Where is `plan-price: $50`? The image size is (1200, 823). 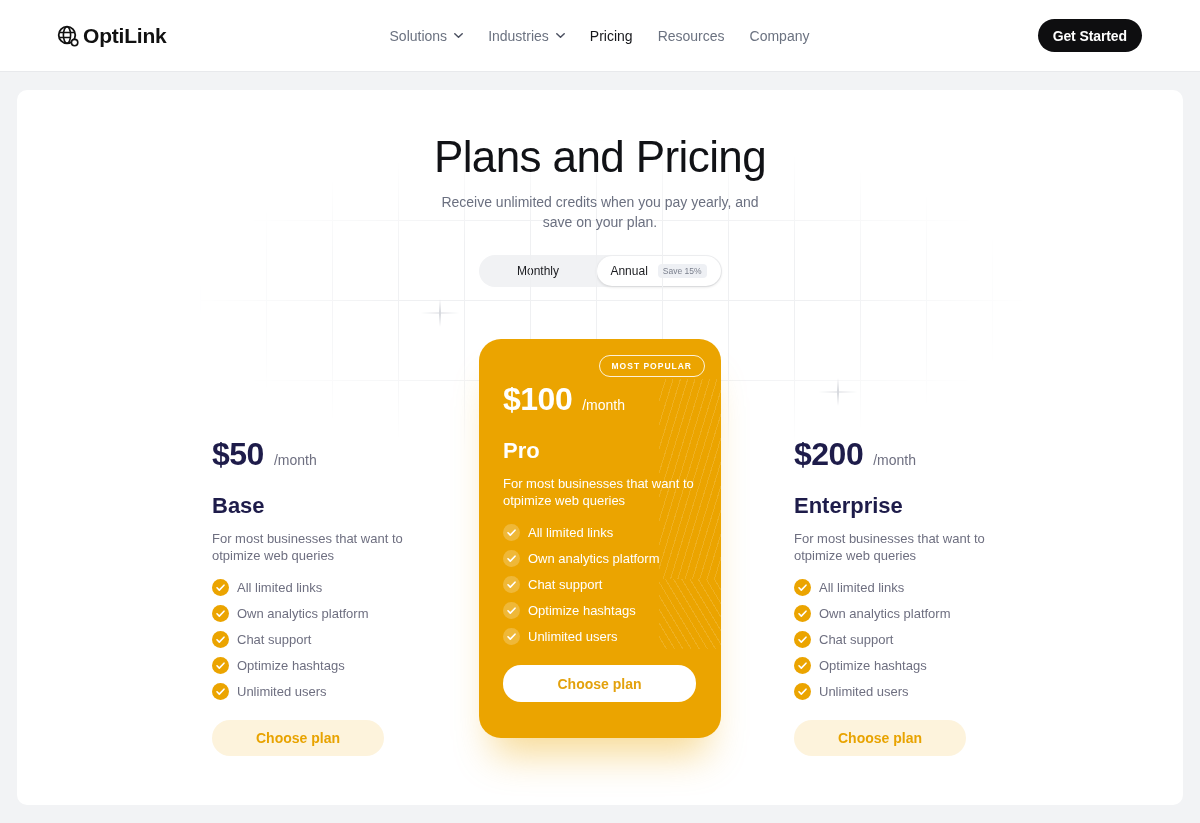 plan-price: $50 is located at coordinates (238, 454).